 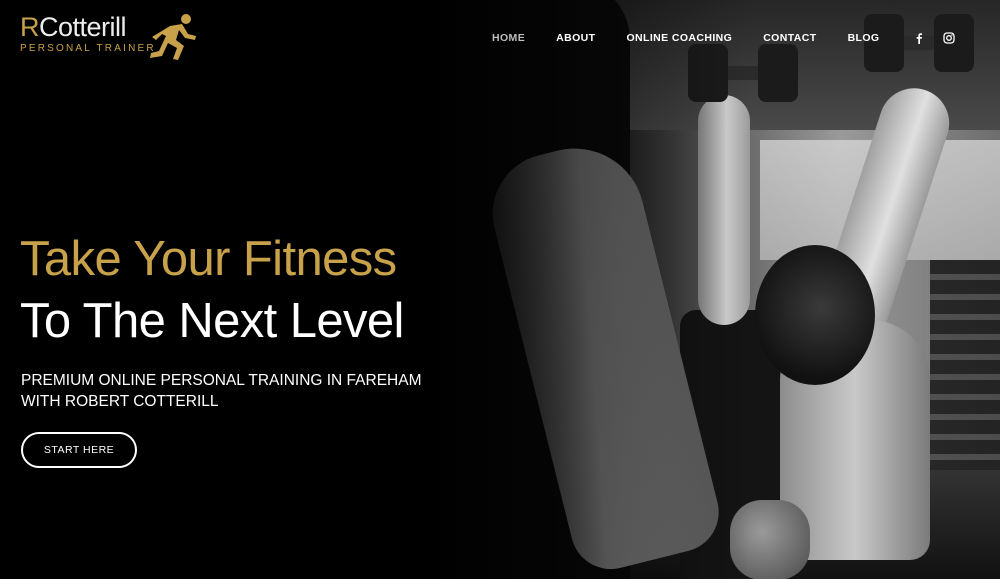 I want to click on headline-line-1: Take Your Fitness, so click(x=208, y=259).